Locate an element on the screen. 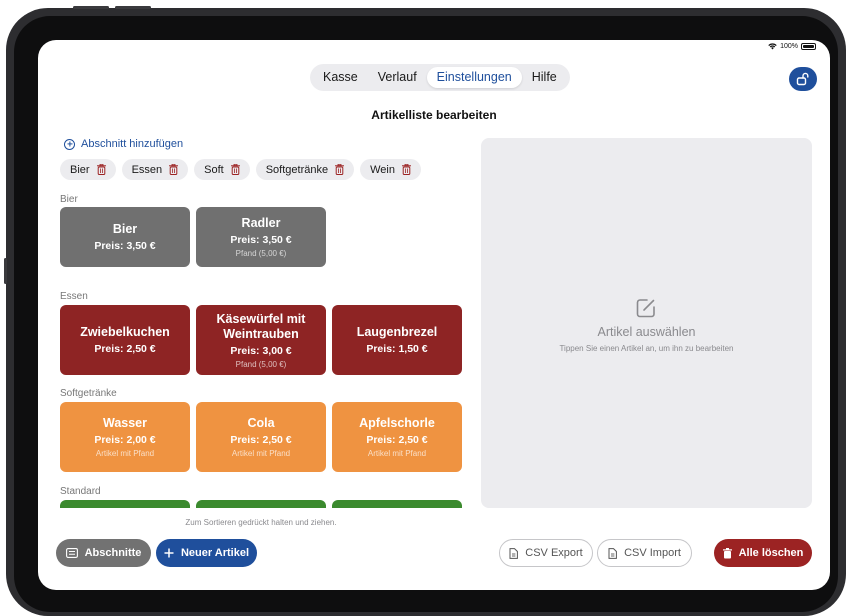  csv-import-label: CSV Import is located at coordinates (652, 553).